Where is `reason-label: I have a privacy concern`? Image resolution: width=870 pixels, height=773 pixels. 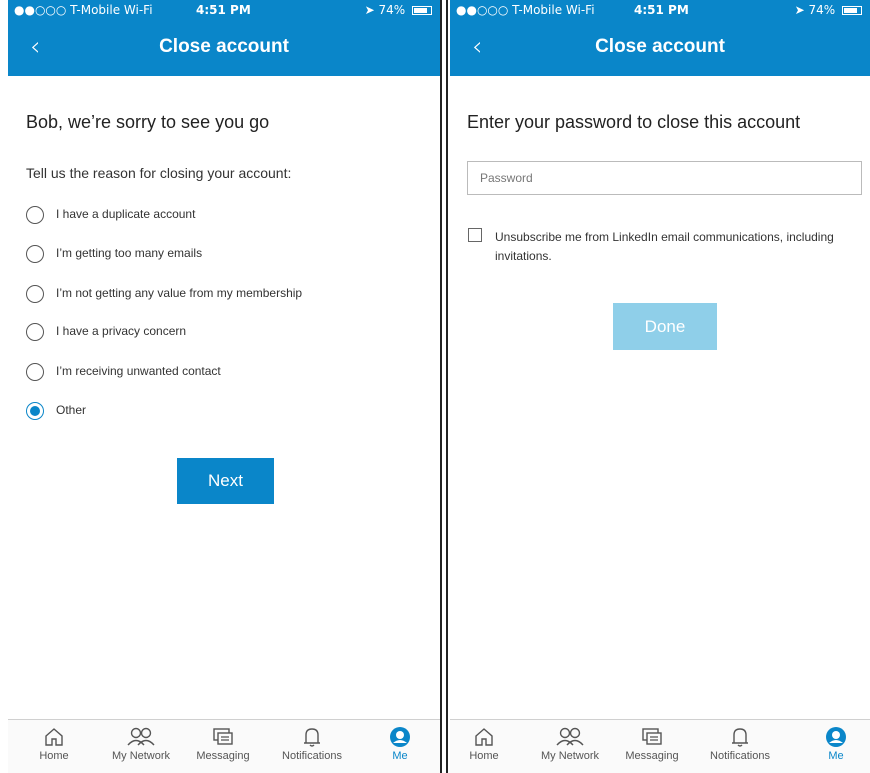 reason-label: I have a privacy concern is located at coordinates (121, 331).